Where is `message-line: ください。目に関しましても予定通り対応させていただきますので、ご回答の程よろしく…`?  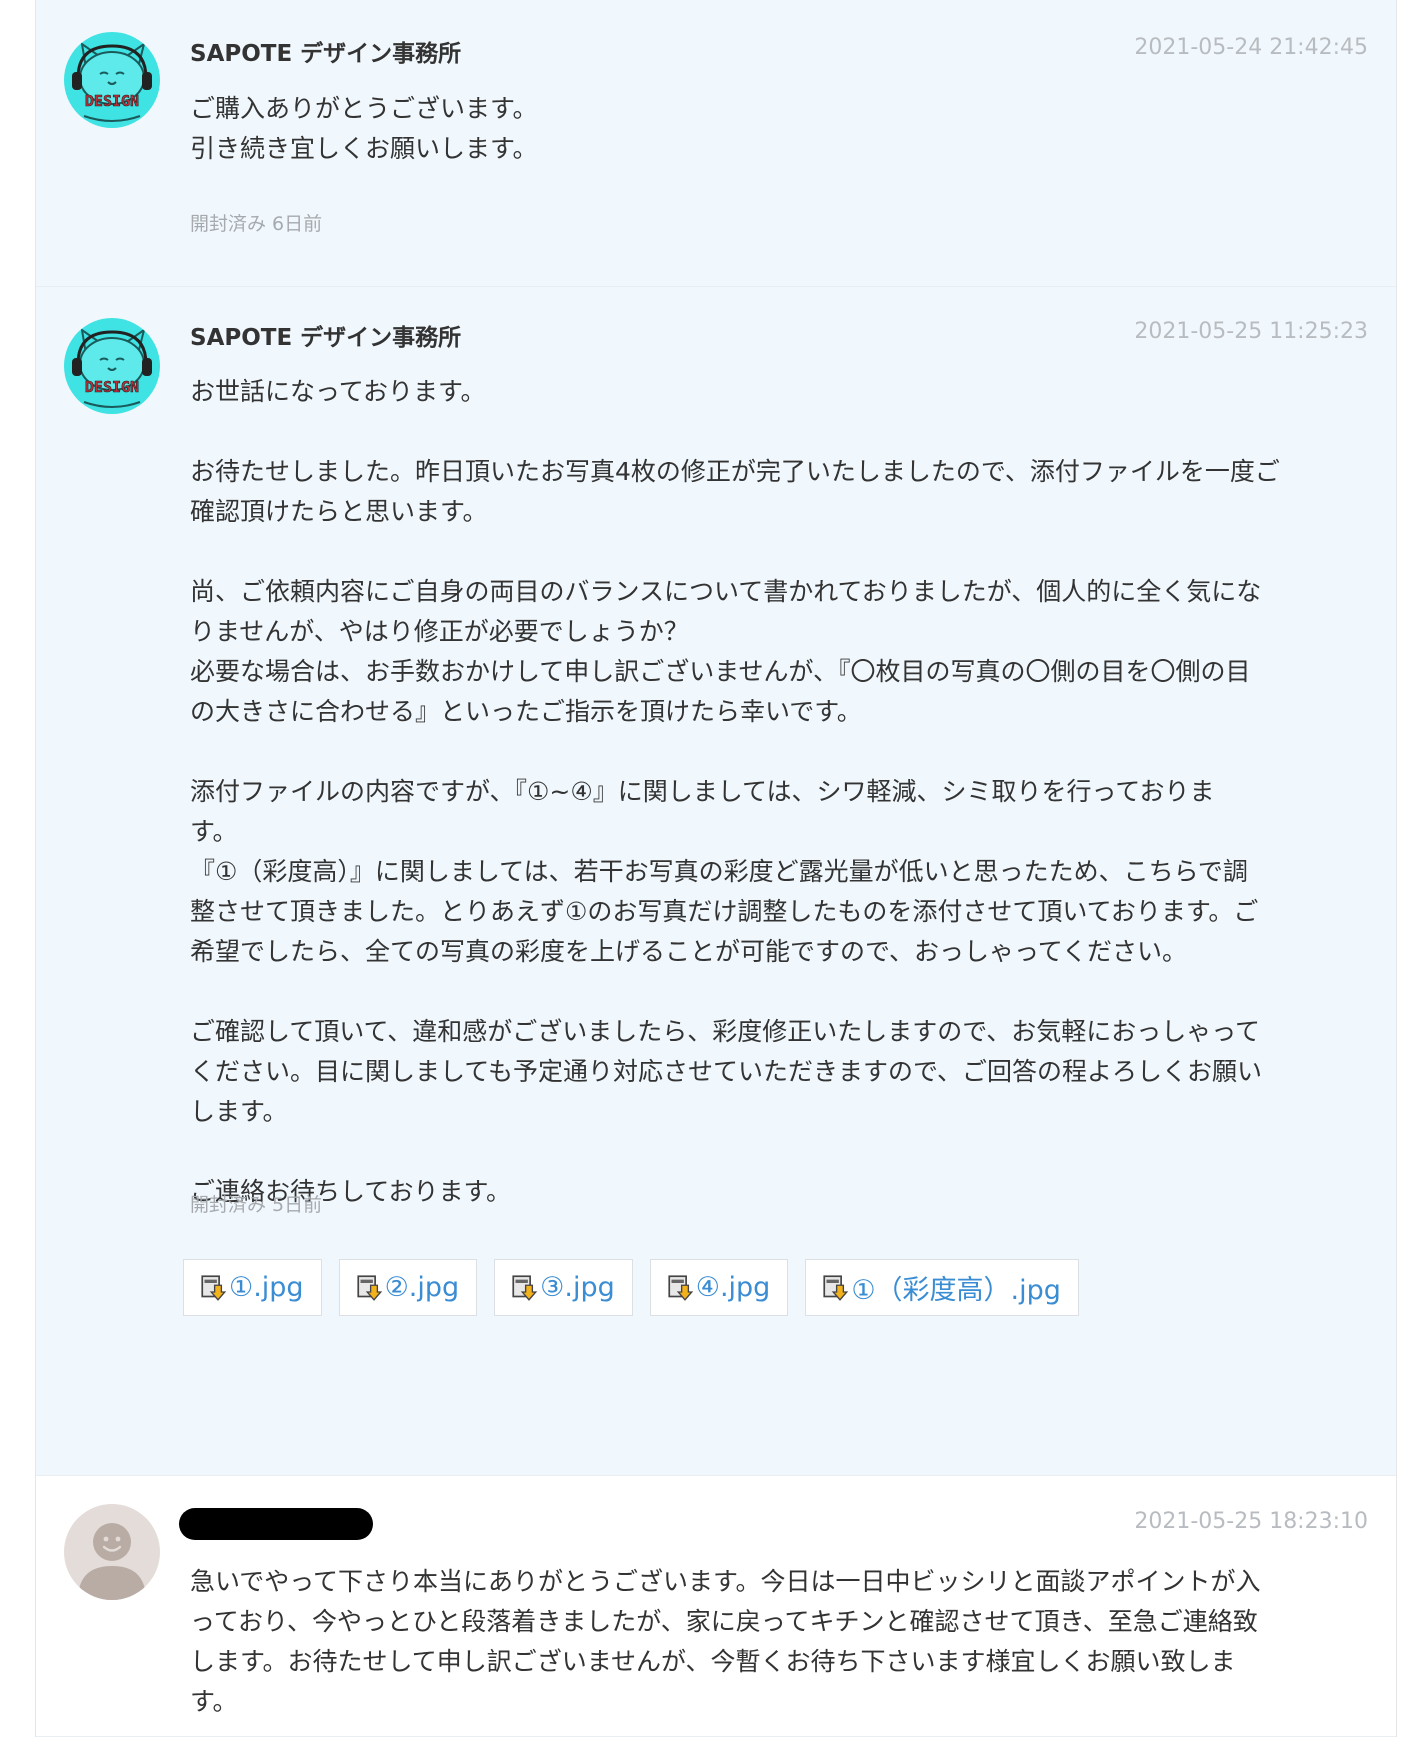 message-line: ください。目に関しましても予定通り対応させていただきますので、ご回答の程よろしく… is located at coordinates (726, 1071).